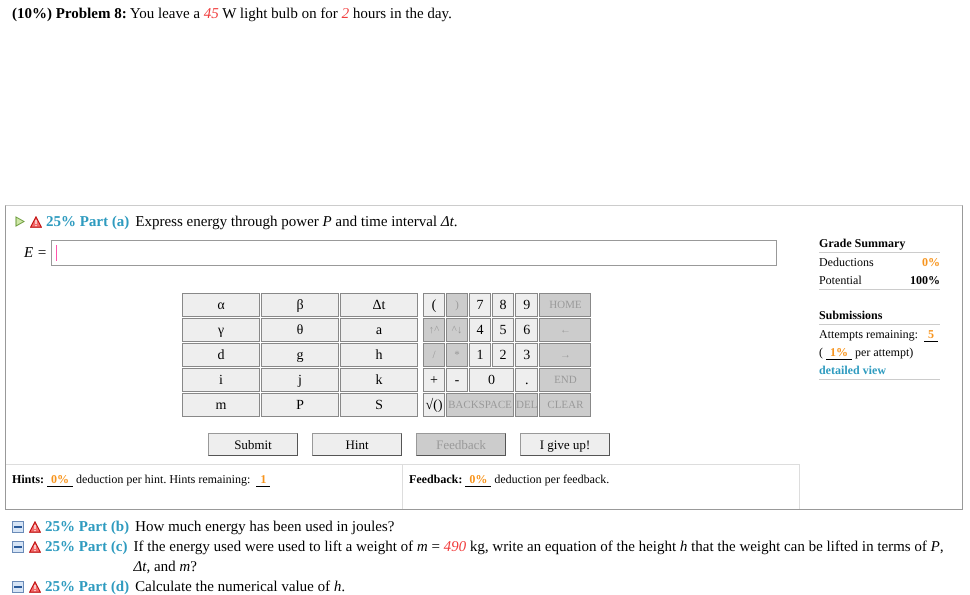 The image size is (970, 595). Describe the element at coordinates (539, 557) in the screenshot. I see `part-prompt: If the energy used were used to lift a weight of m = 490 kg, write an equation of the height h that the weight can be lifted in terms of P, Δt, and m?` at that location.